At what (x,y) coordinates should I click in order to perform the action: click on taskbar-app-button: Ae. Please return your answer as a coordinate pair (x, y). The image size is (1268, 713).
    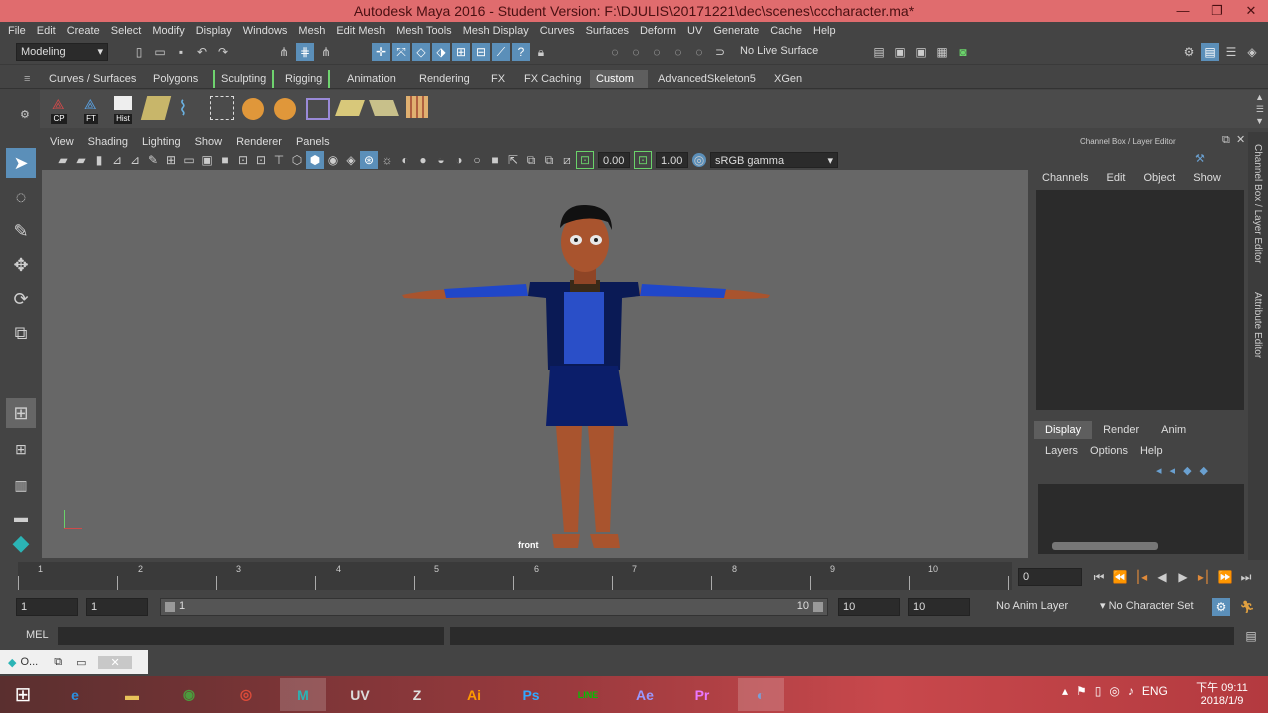
    Looking at the image, I should click on (645, 694).